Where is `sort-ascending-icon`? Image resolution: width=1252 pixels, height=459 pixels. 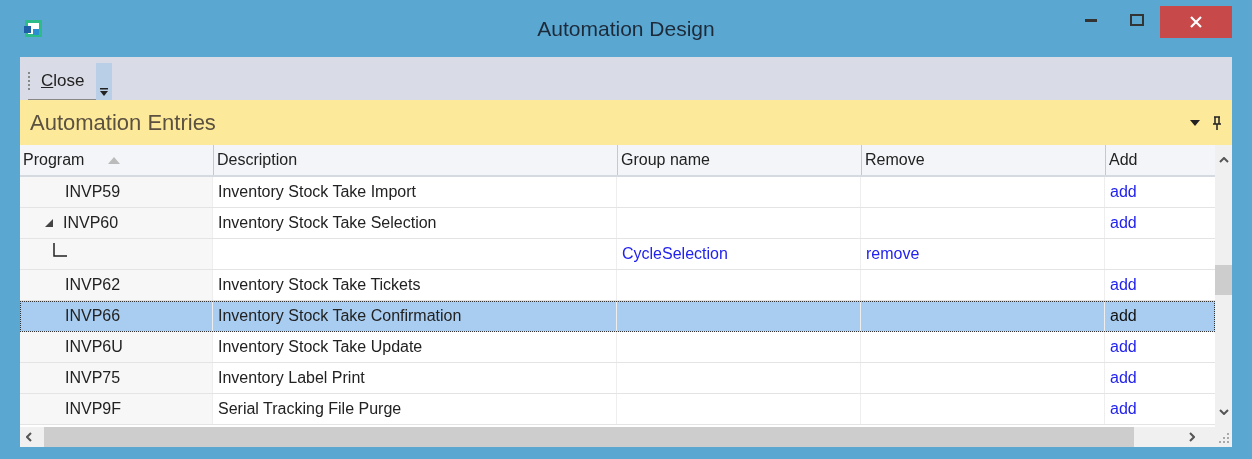
sort-ascending-icon is located at coordinates (114, 160).